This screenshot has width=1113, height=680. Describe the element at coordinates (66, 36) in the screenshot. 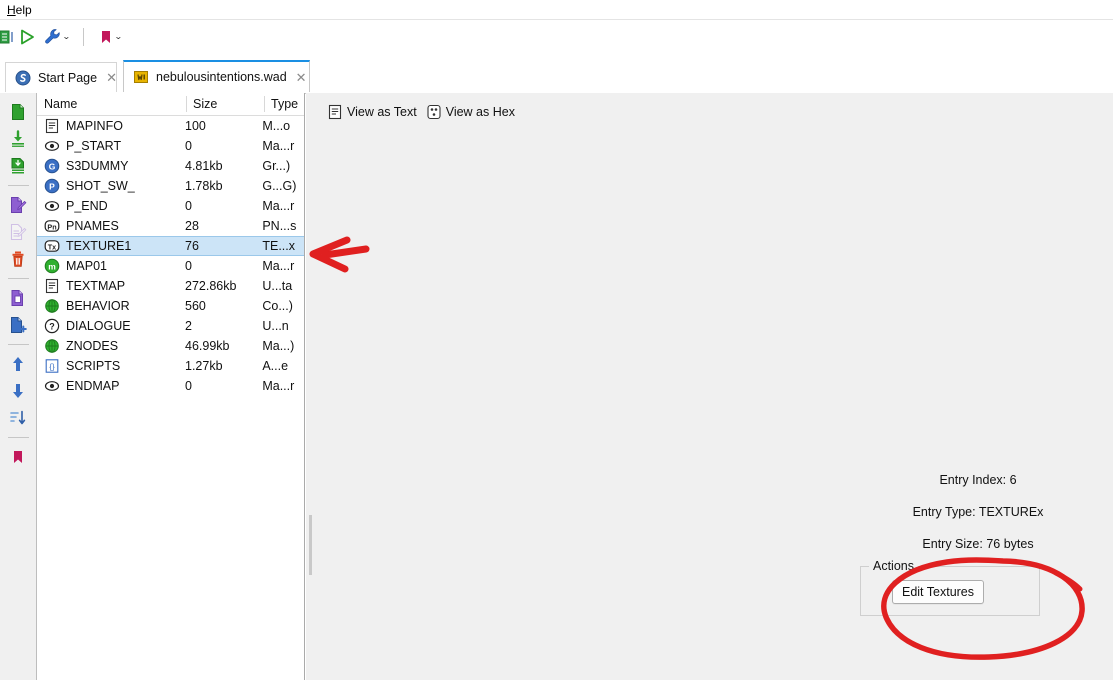

I see `tools-dropdown-caret-icon: ⌄` at that location.